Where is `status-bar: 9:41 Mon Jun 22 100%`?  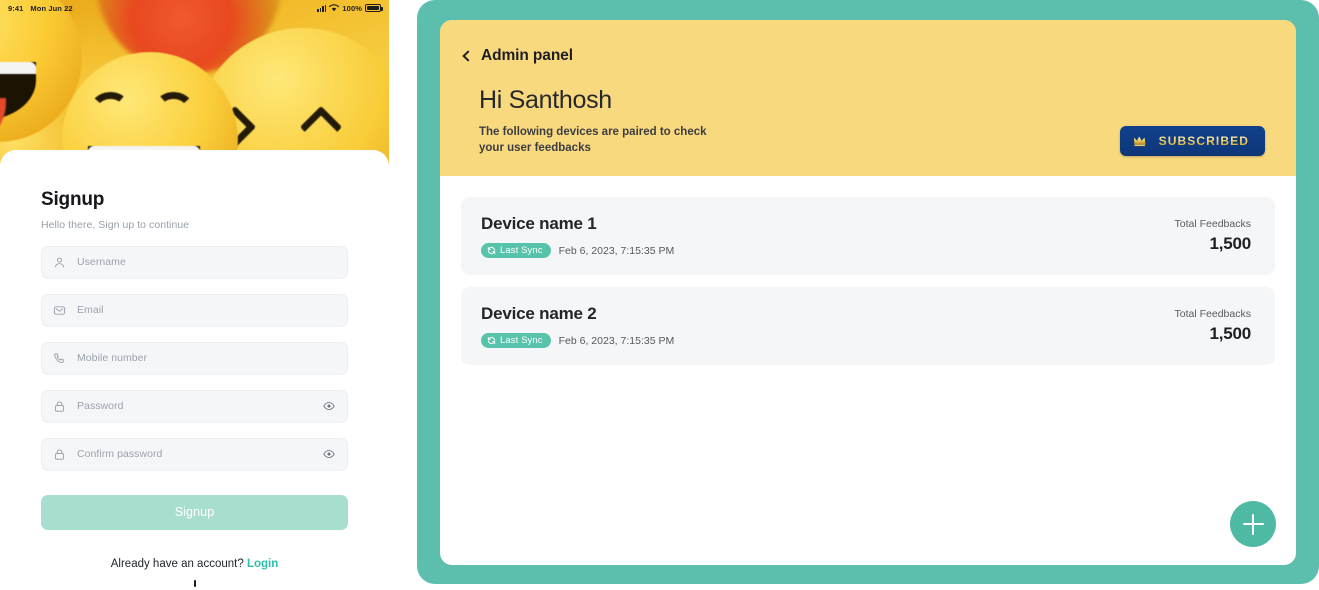
status-bar: 9:41 Mon Jun 22 100% is located at coordinates (194, 8).